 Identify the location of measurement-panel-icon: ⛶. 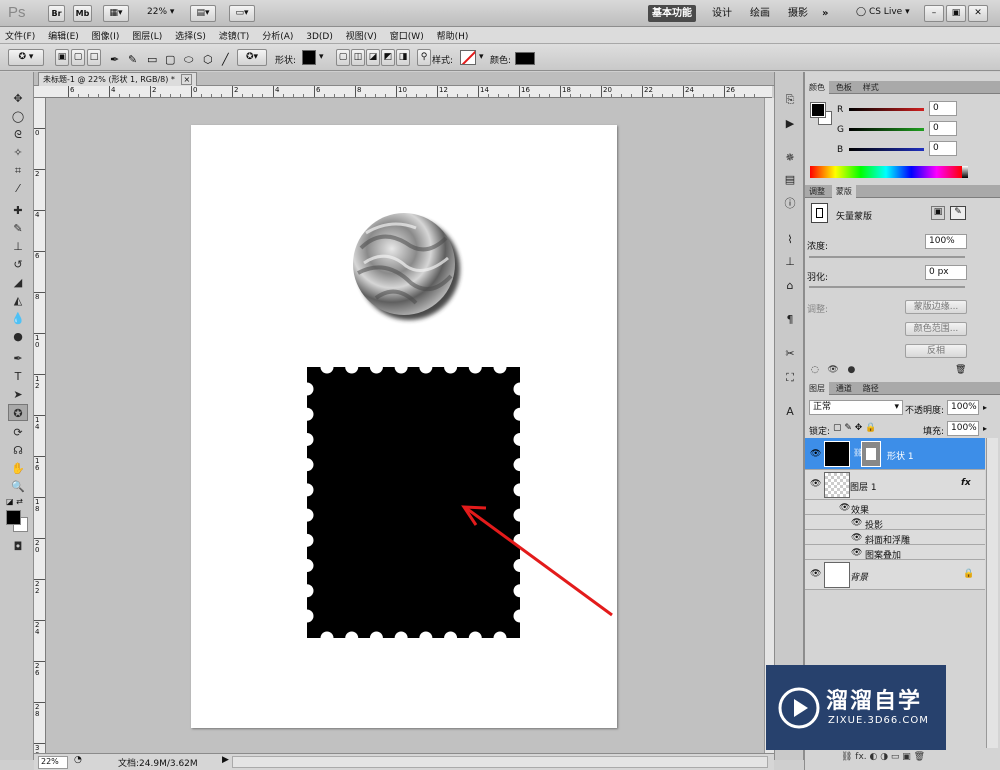
(790, 378).